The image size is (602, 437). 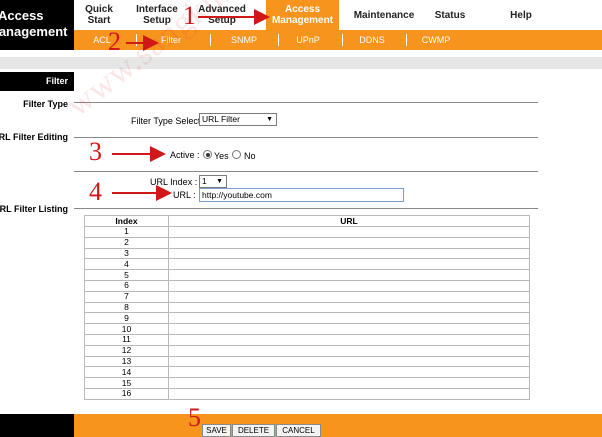 I want to click on table-row: 5, so click(x=307, y=275).